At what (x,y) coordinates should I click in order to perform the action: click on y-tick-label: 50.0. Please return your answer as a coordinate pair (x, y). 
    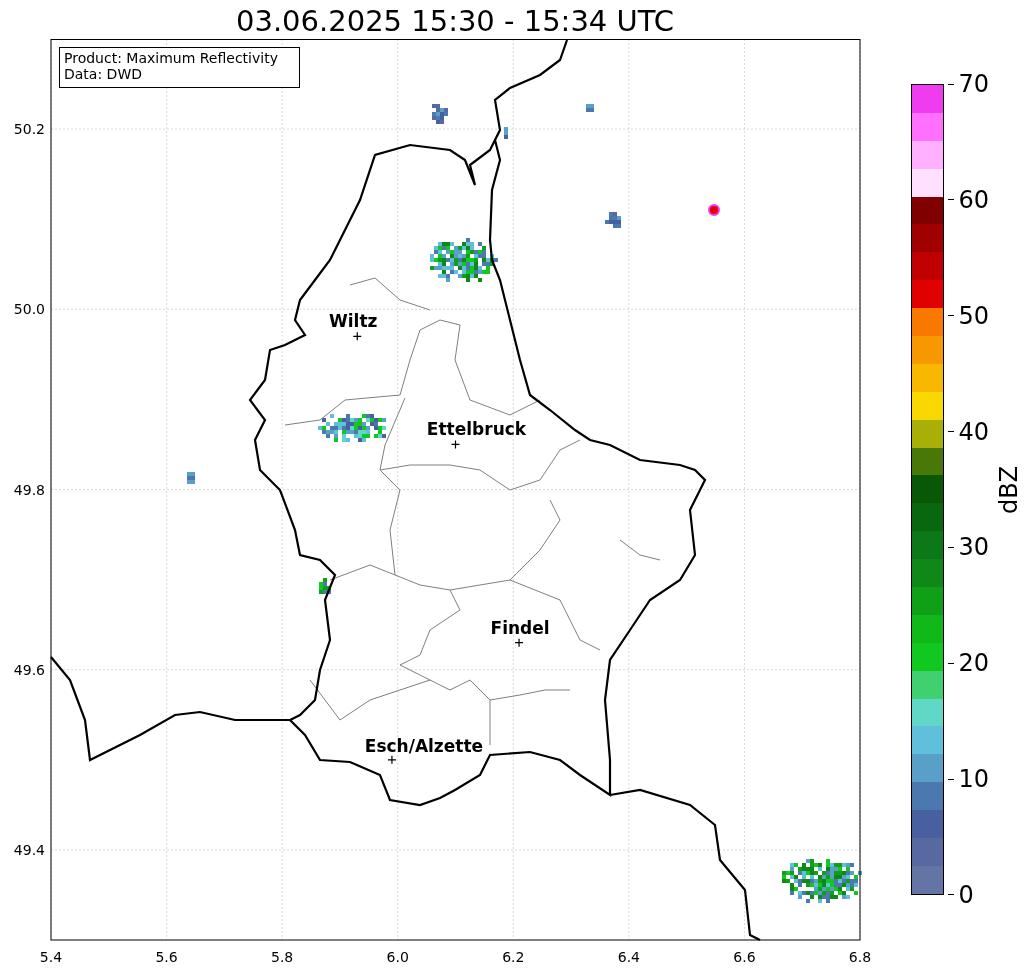
    Looking at the image, I should click on (29, 309).